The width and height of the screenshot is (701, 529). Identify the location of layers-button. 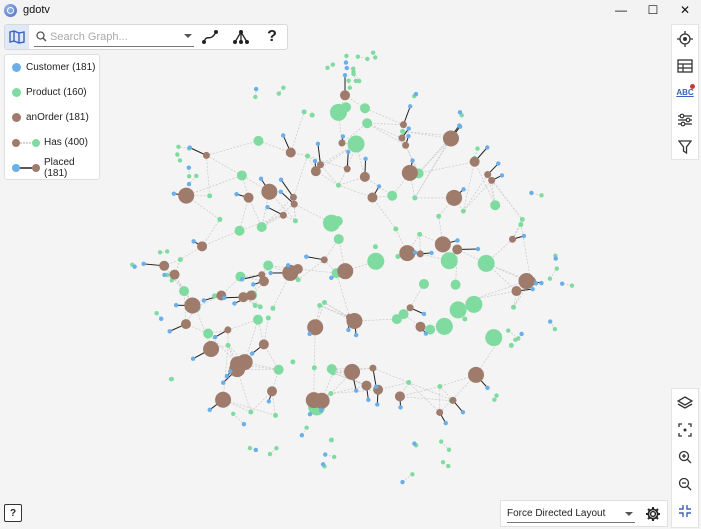
(685, 402).